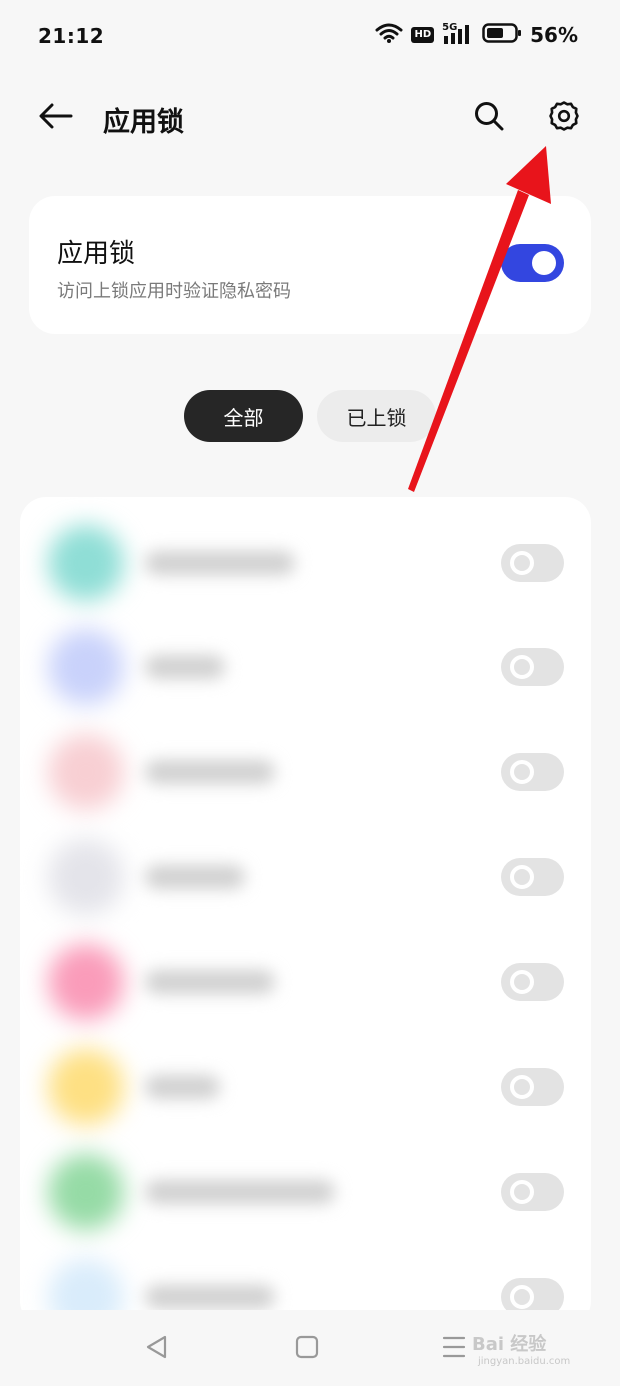 This screenshot has height=1386, width=620. What do you see at coordinates (310, 117) in the screenshot?
I see `app-header: 应用锁` at bounding box center [310, 117].